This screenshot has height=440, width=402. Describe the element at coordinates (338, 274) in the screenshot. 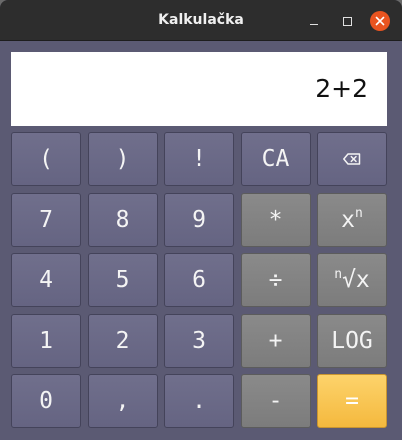

I see `root-index-label: n` at that location.